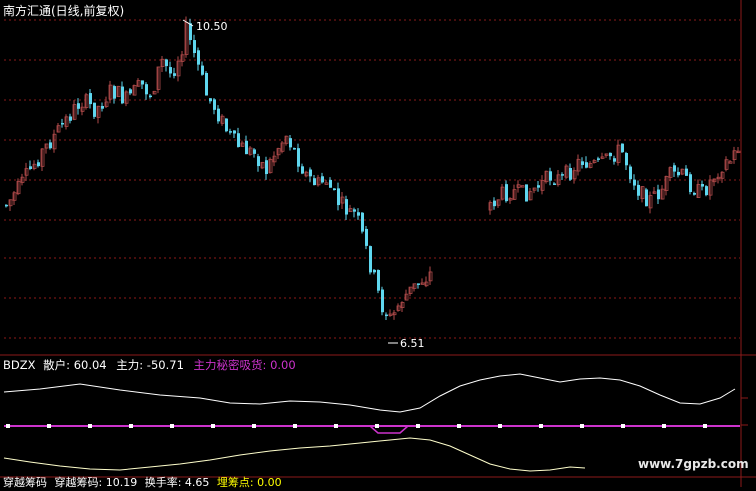  Describe the element at coordinates (212, 26) in the screenshot. I see `high-marker-label: 10.50` at that location.